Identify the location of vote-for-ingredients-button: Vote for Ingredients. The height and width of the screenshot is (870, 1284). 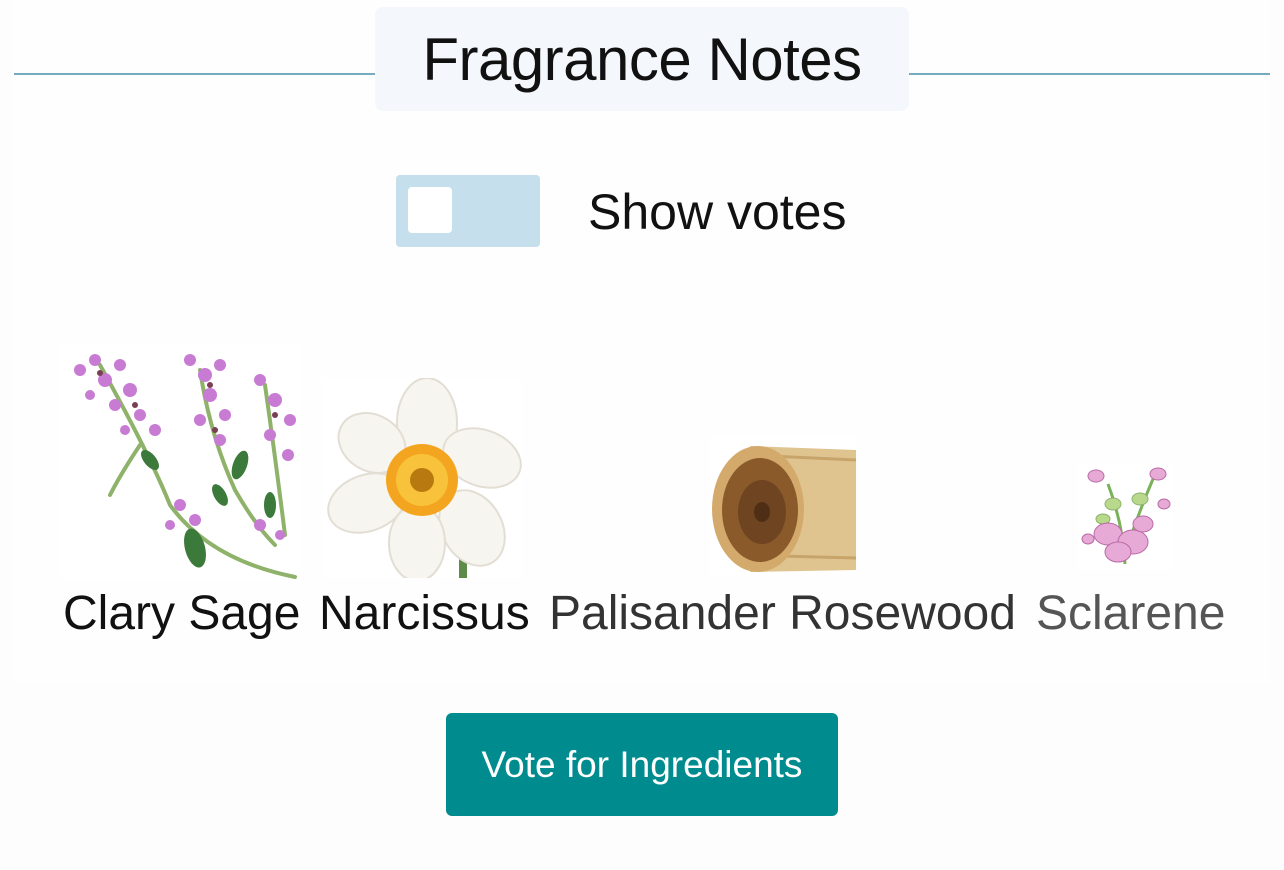
(642, 764).